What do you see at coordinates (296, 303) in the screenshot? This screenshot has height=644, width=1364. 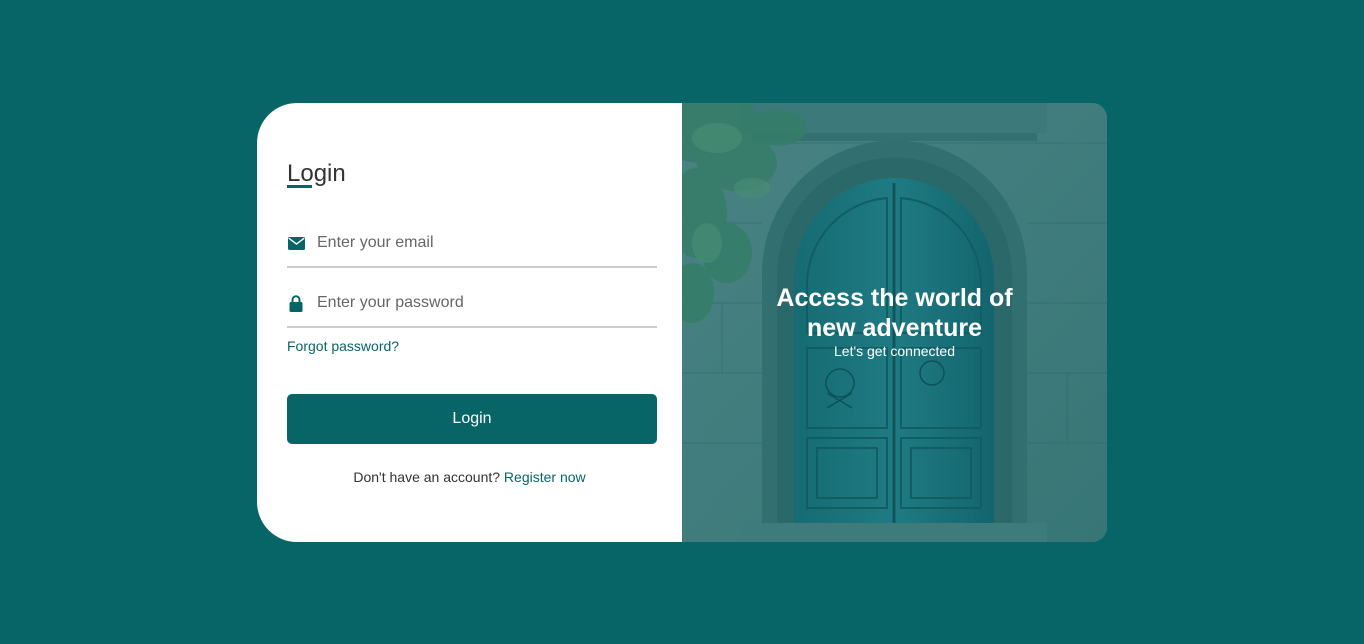 I see `lock-icon` at bounding box center [296, 303].